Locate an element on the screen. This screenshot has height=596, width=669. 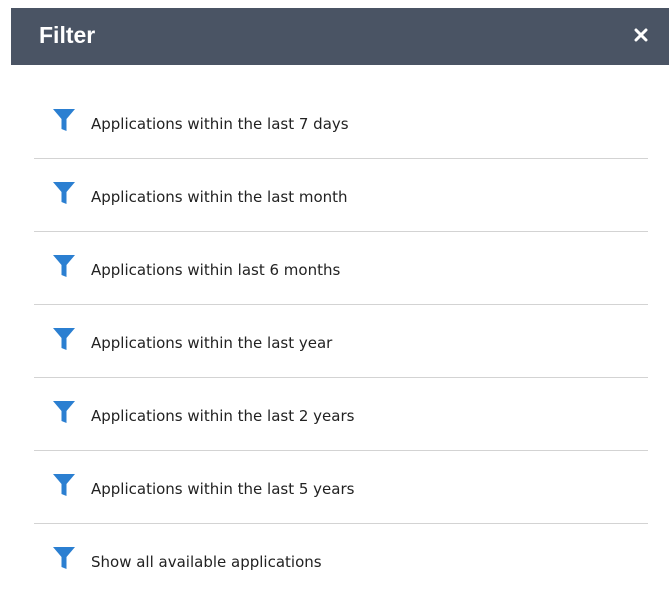
close-button is located at coordinates (641, 35).